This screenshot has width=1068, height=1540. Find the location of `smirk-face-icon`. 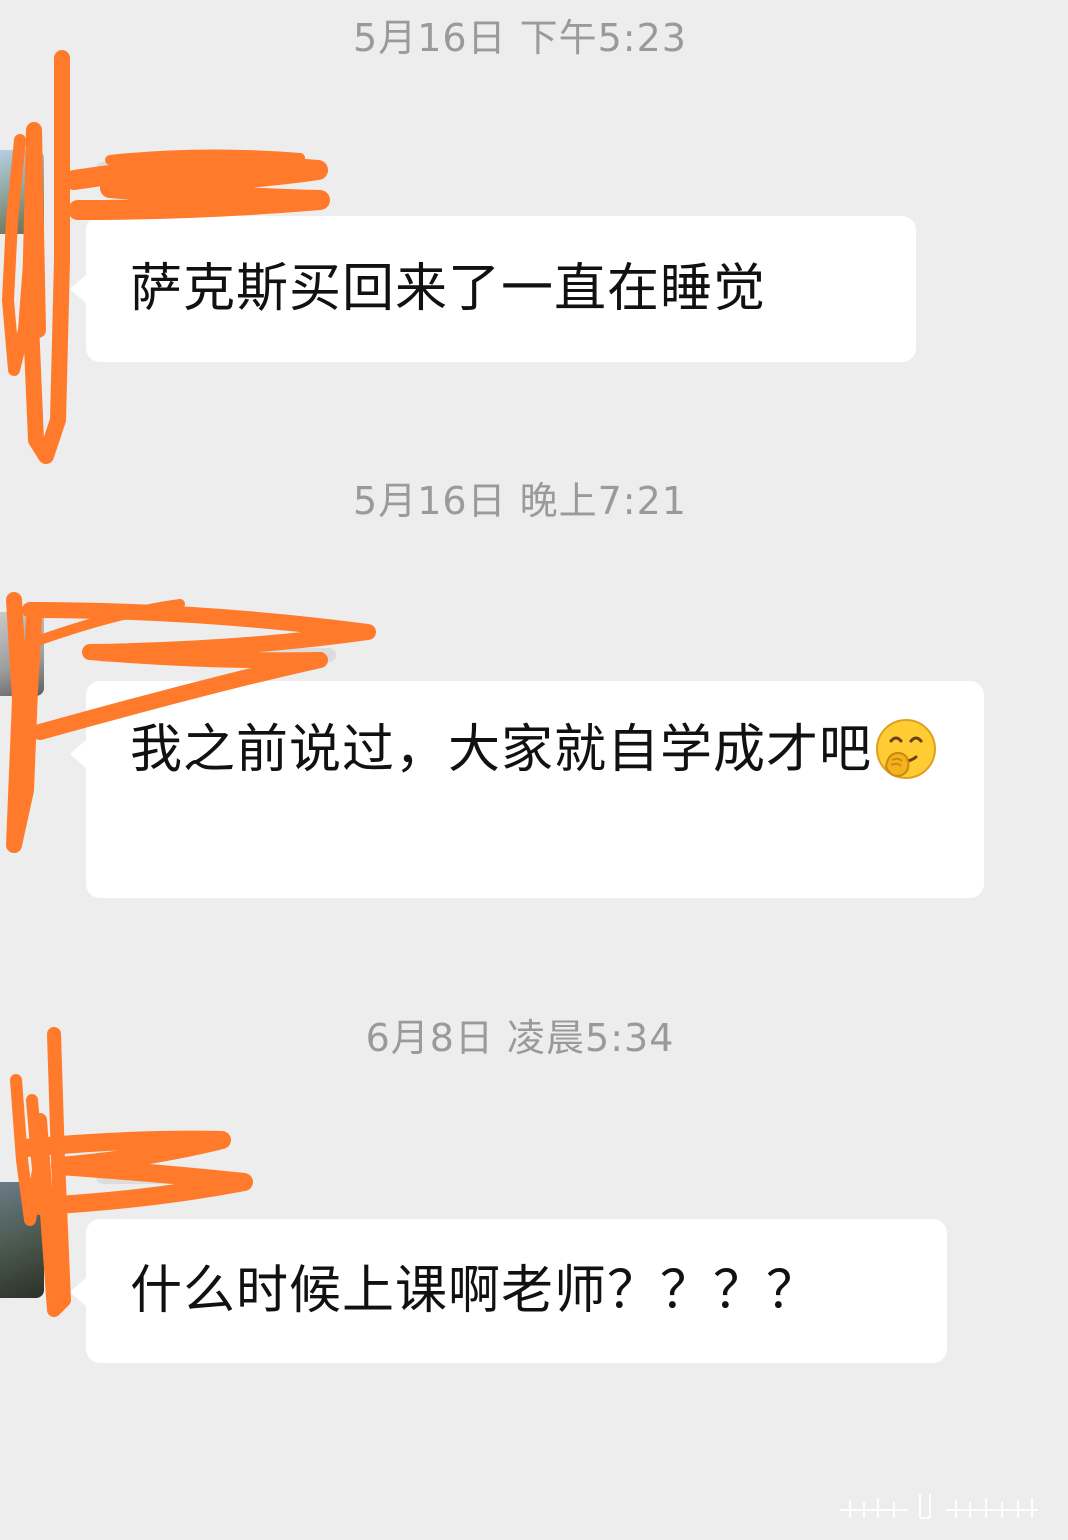

smirk-face-icon is located at coordinates (906, 749).